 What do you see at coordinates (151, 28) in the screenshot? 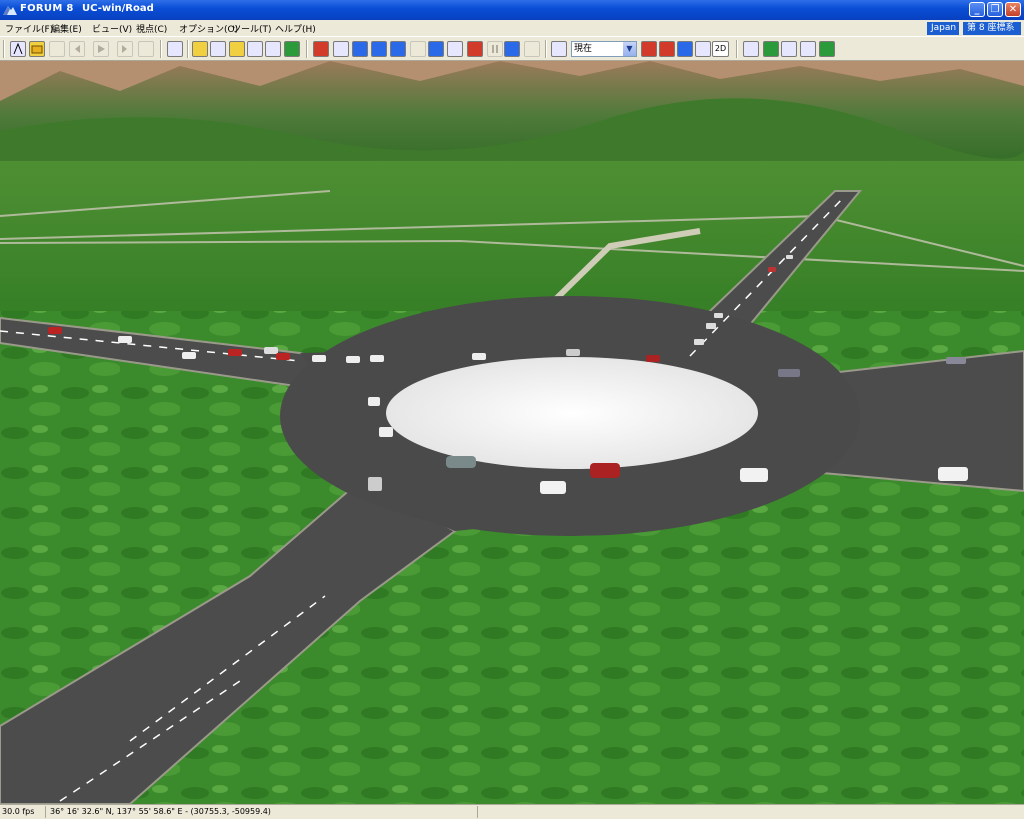
I see `menu-viewpoint: 視点(C)` at bounding box center [151, 28].